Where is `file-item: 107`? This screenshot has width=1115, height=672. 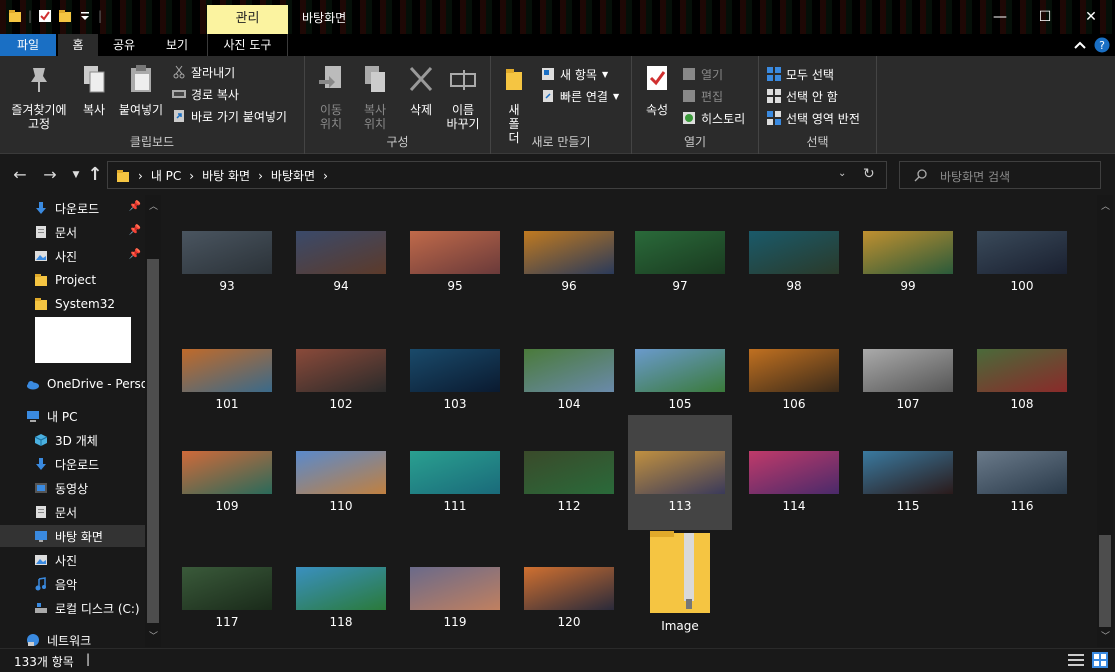 file-item: 107 is located at coordinates (908, 370).